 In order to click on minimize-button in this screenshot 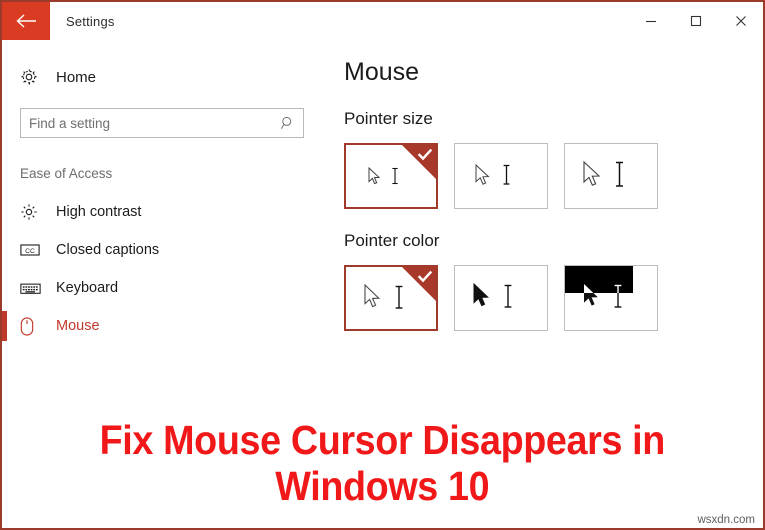, I will do `click(650, 21)`.